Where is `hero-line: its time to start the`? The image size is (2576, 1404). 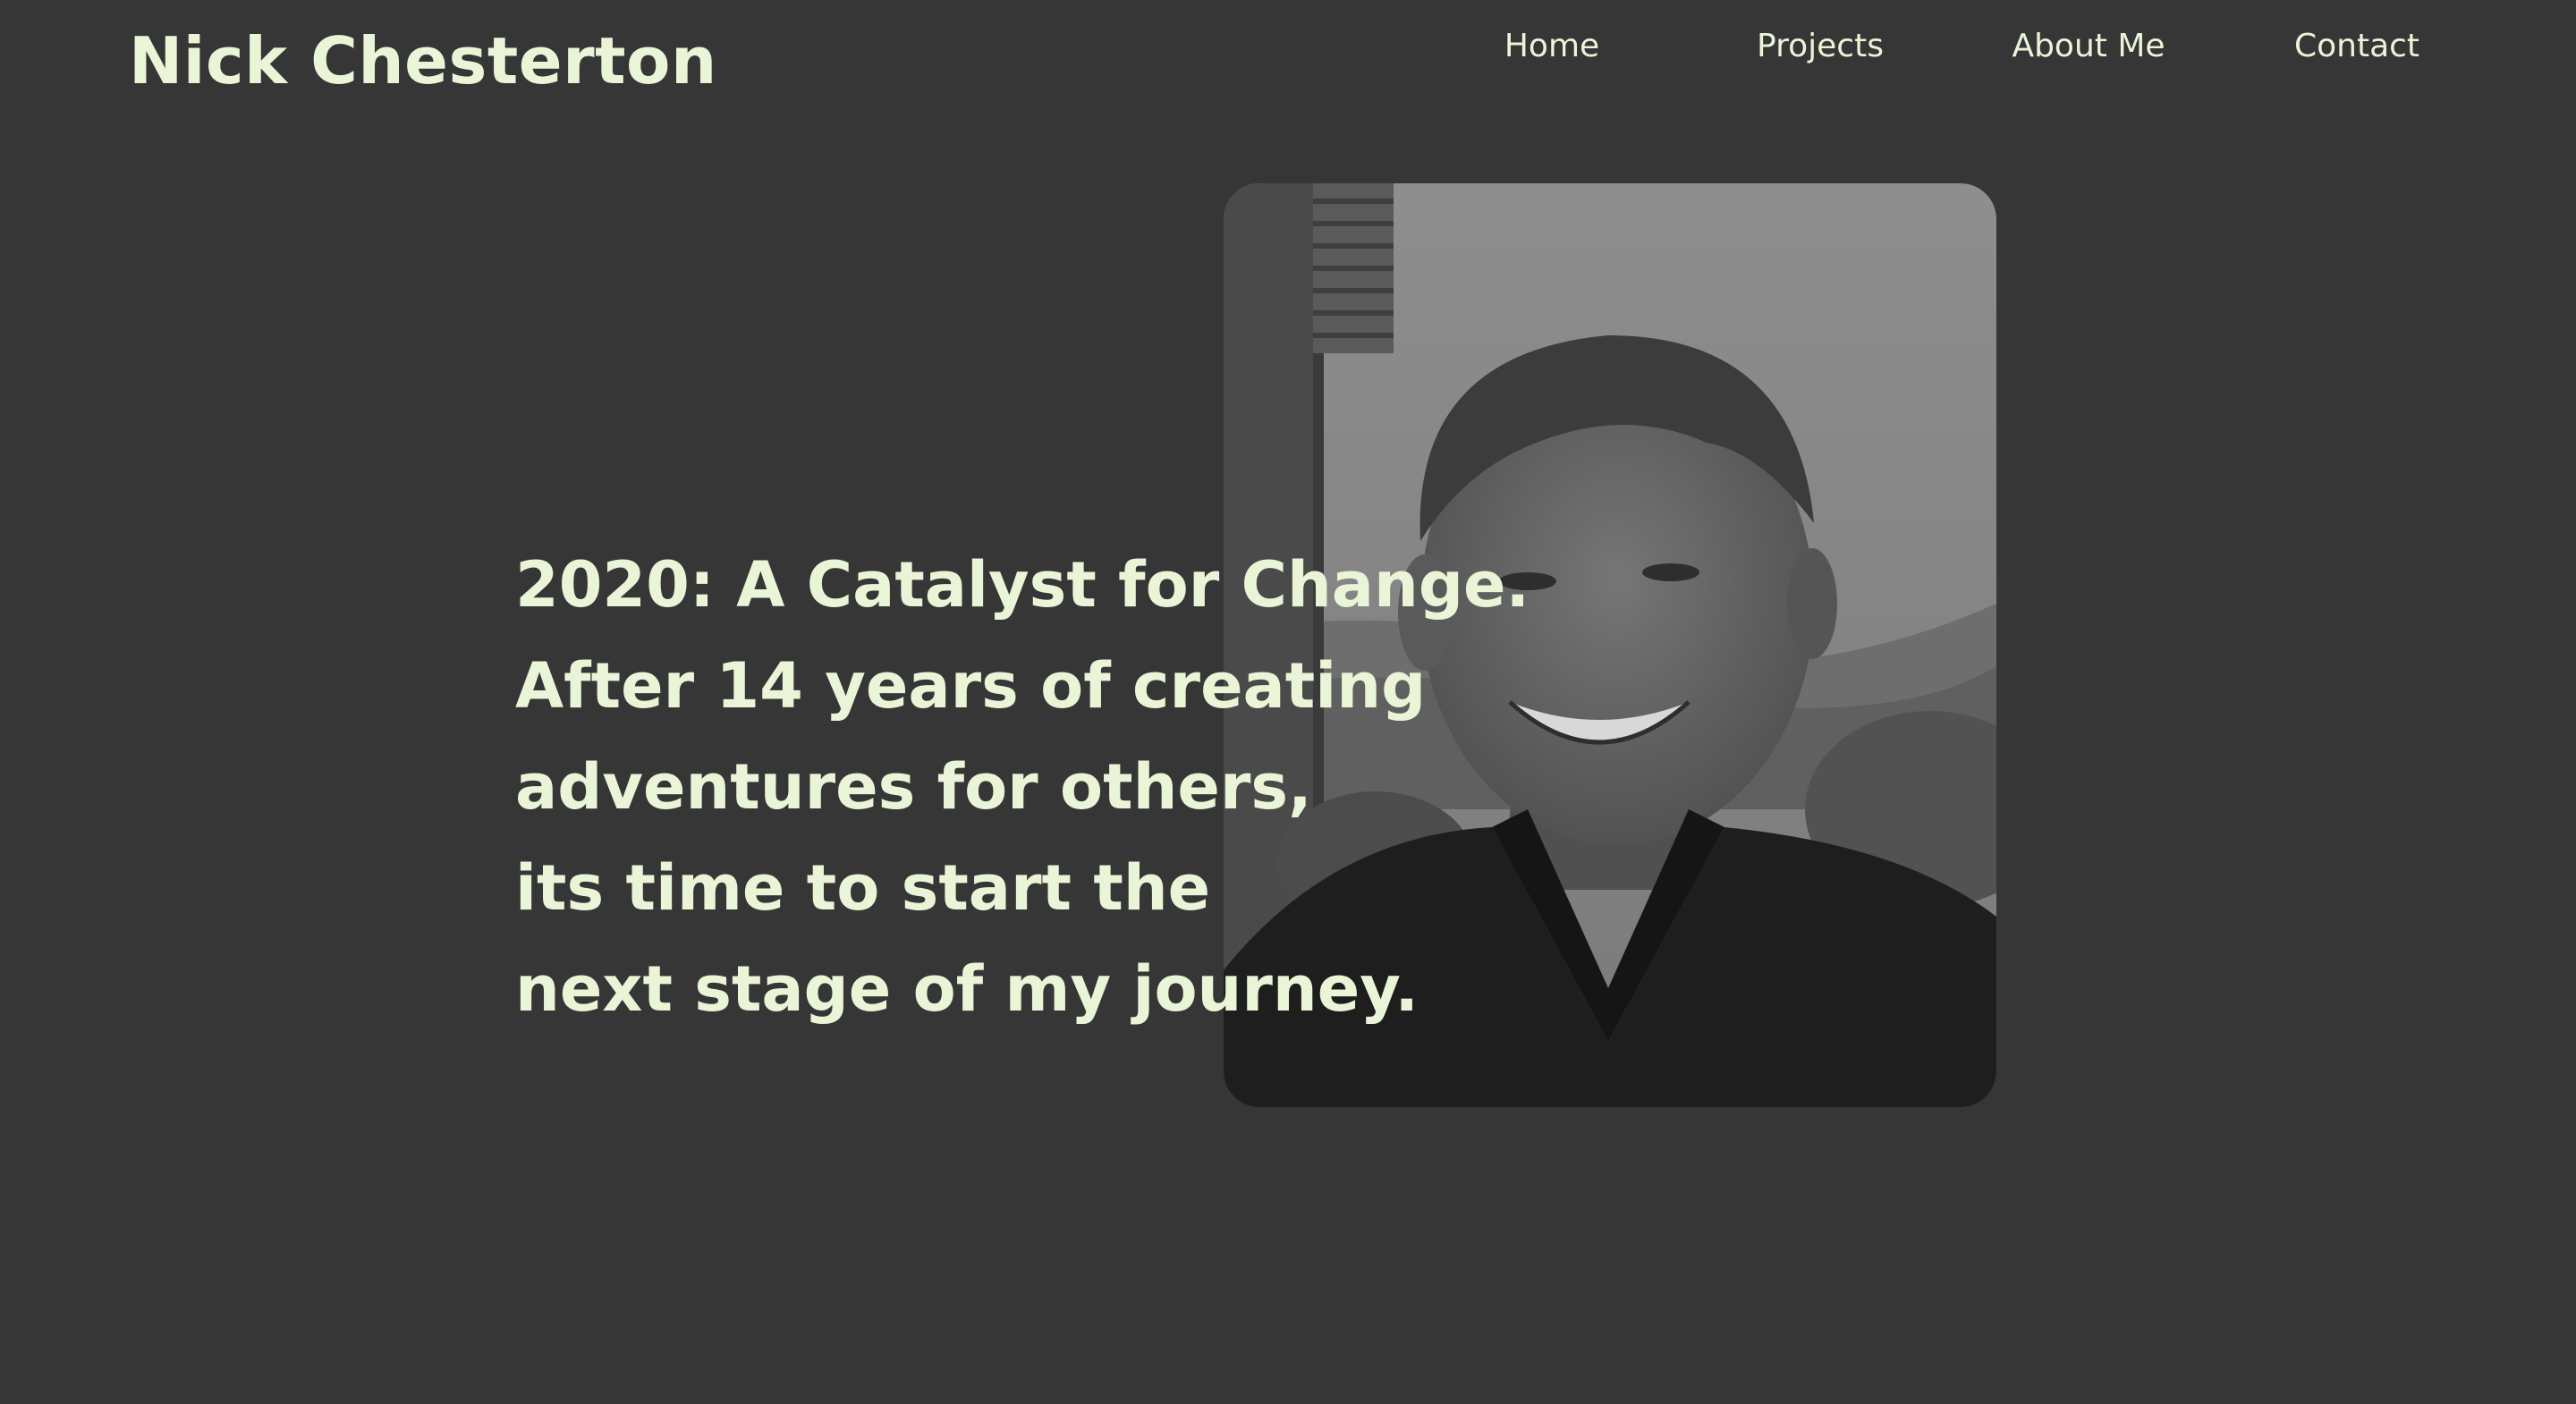
hero-line: its time to start the is located at coordinates (863, 888).